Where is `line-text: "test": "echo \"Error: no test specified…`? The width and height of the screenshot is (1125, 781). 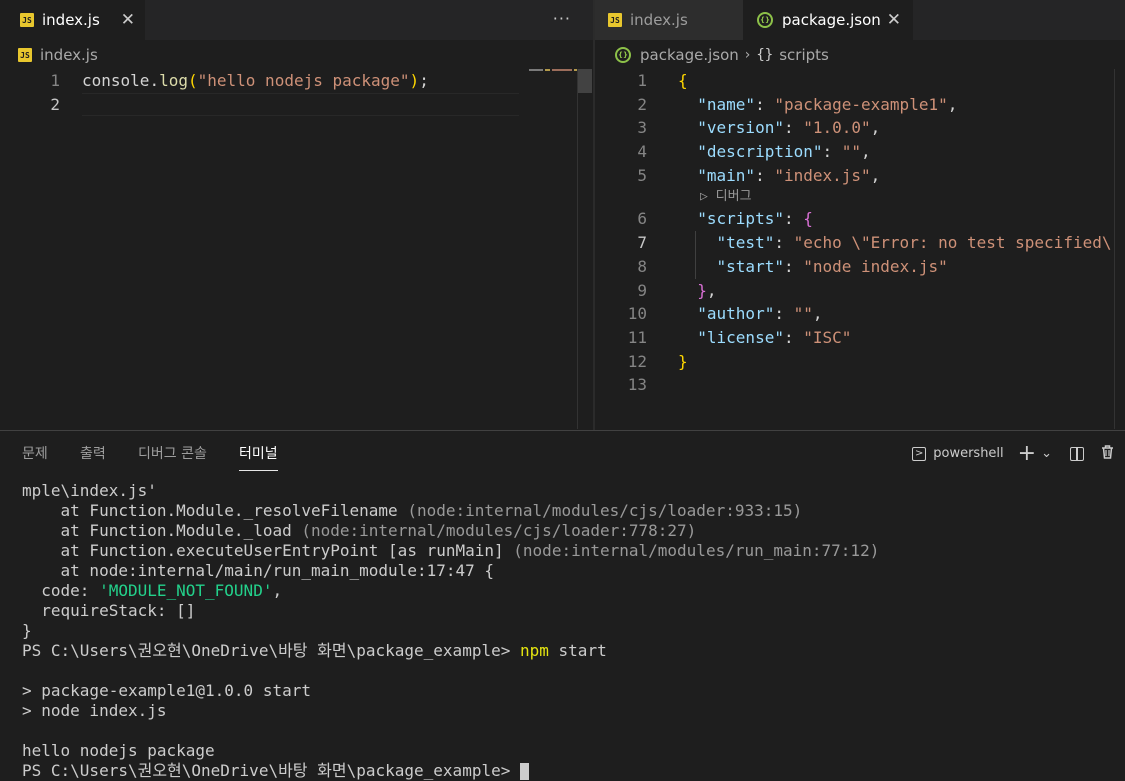
line-text: "test": "echo \"Error: no test specified… is located at coordinates (901, 243).